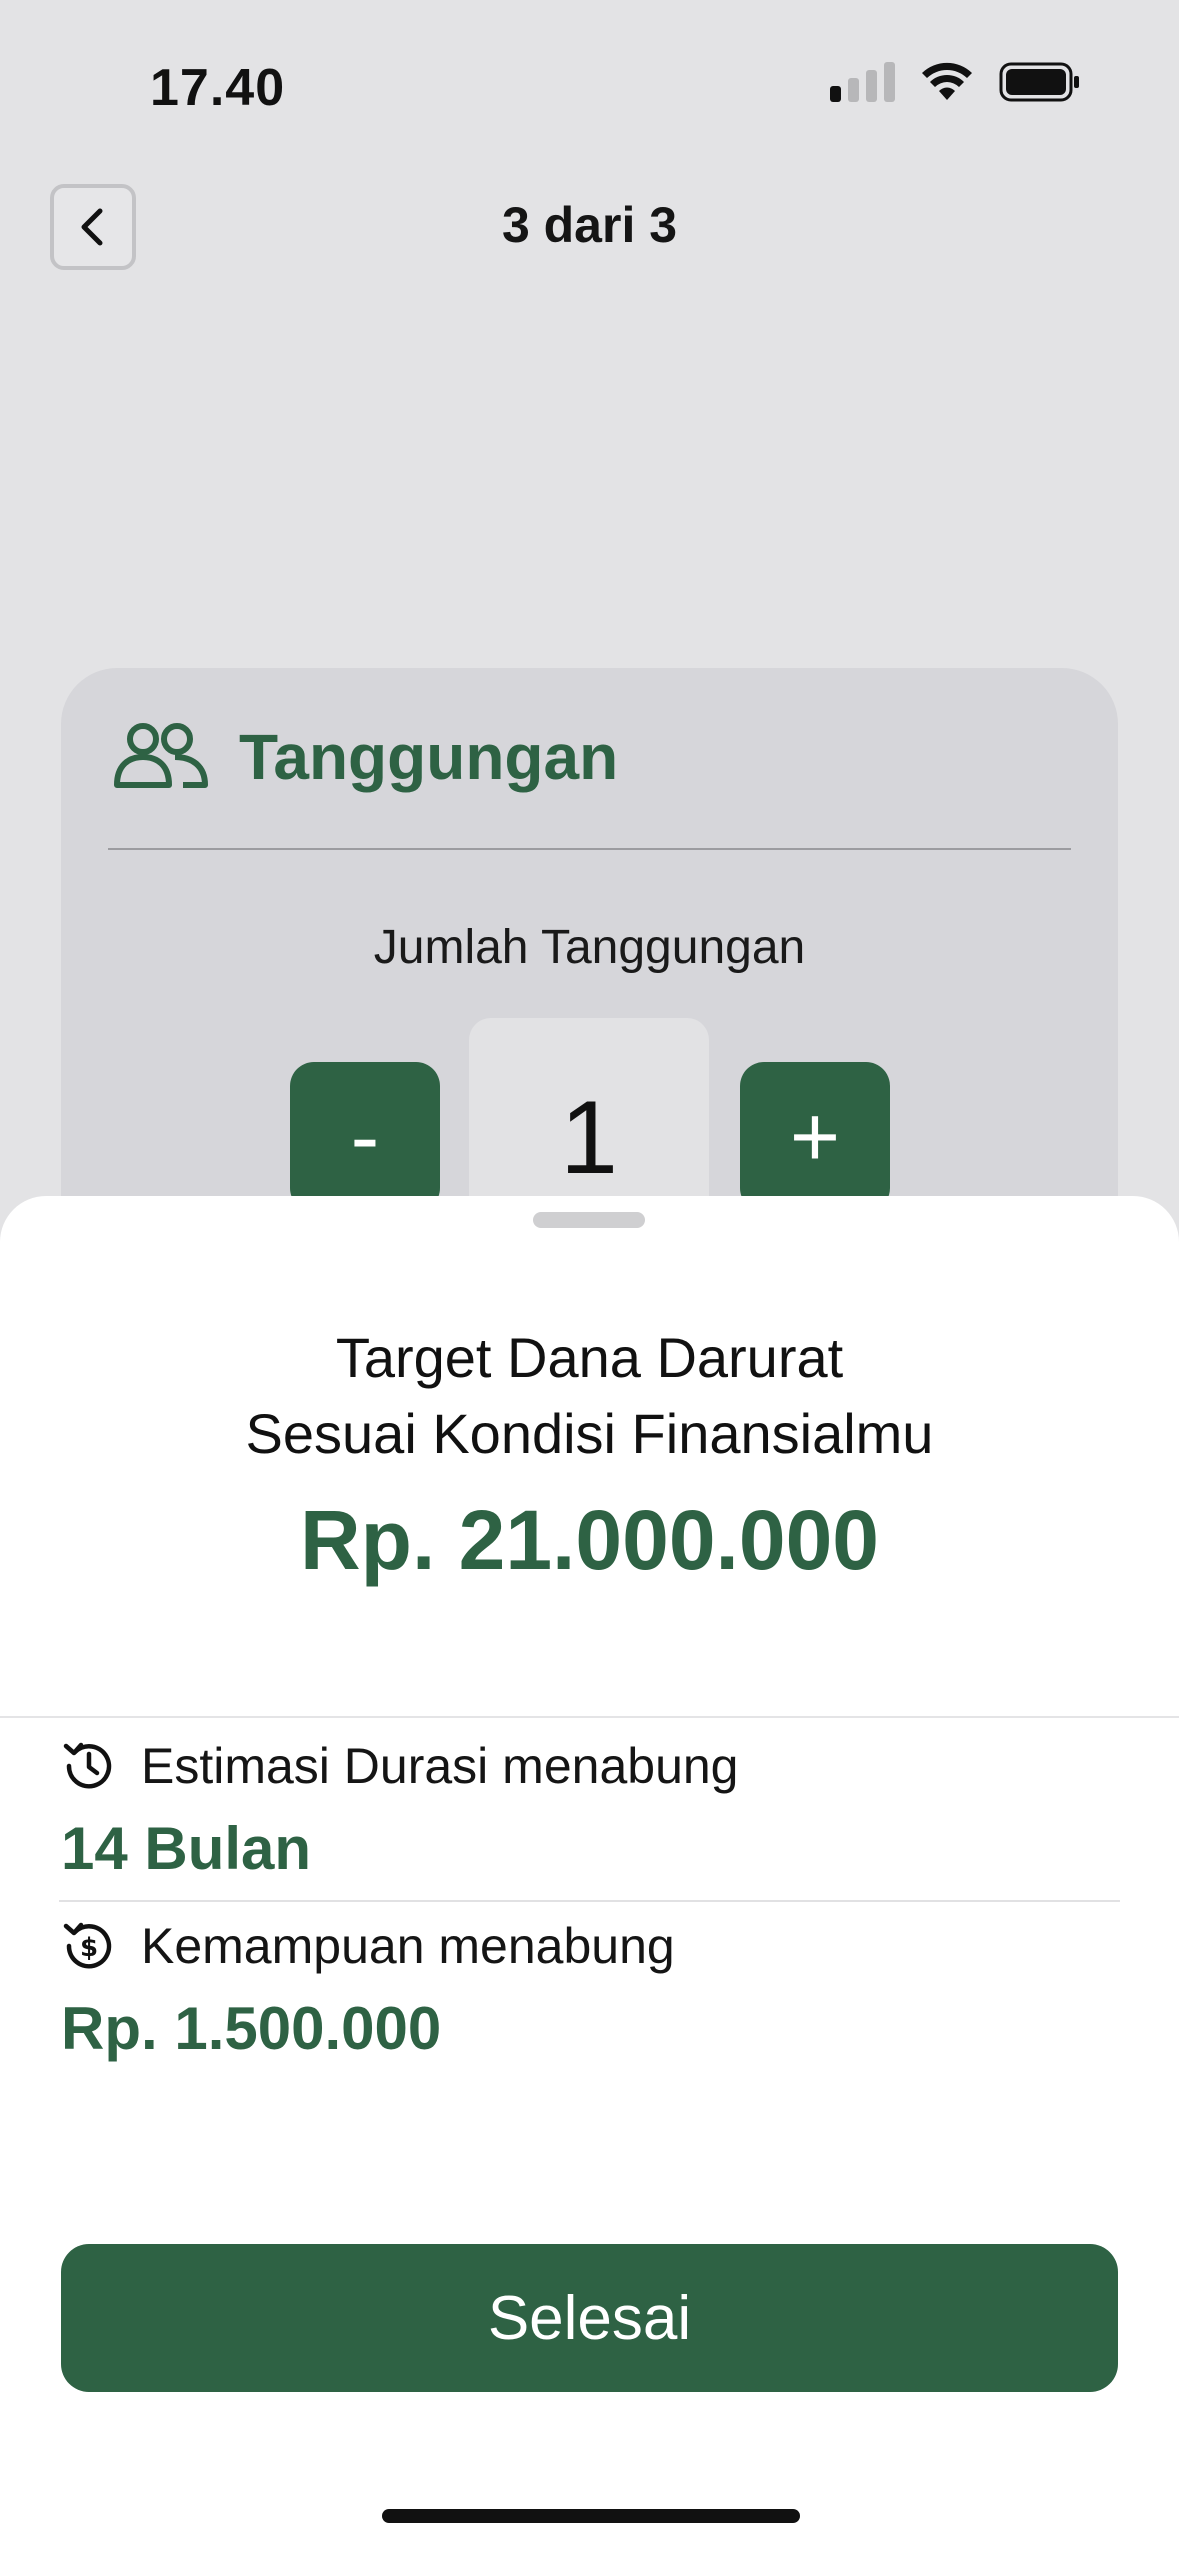  I want to click on sheet-heading-line1: Target Dana Darurat, so click(589, 1357).